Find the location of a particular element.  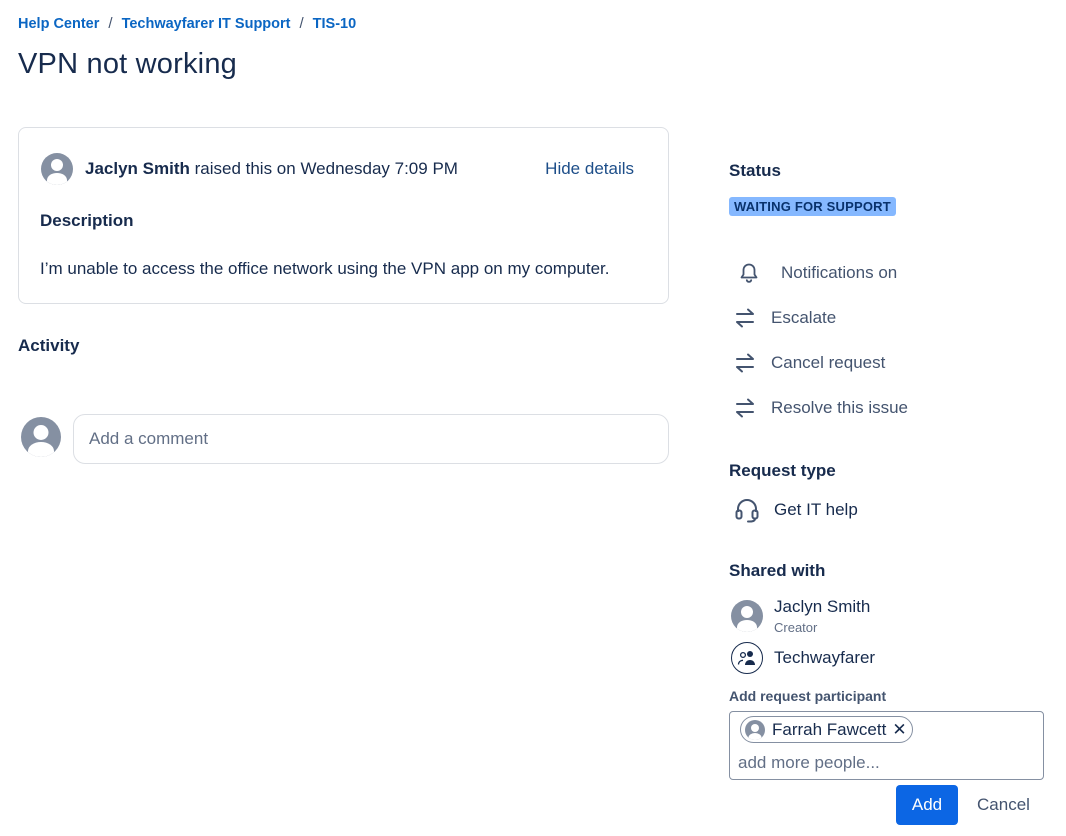

add-participant-label: Add request participant is located at coordinates (808, 696).